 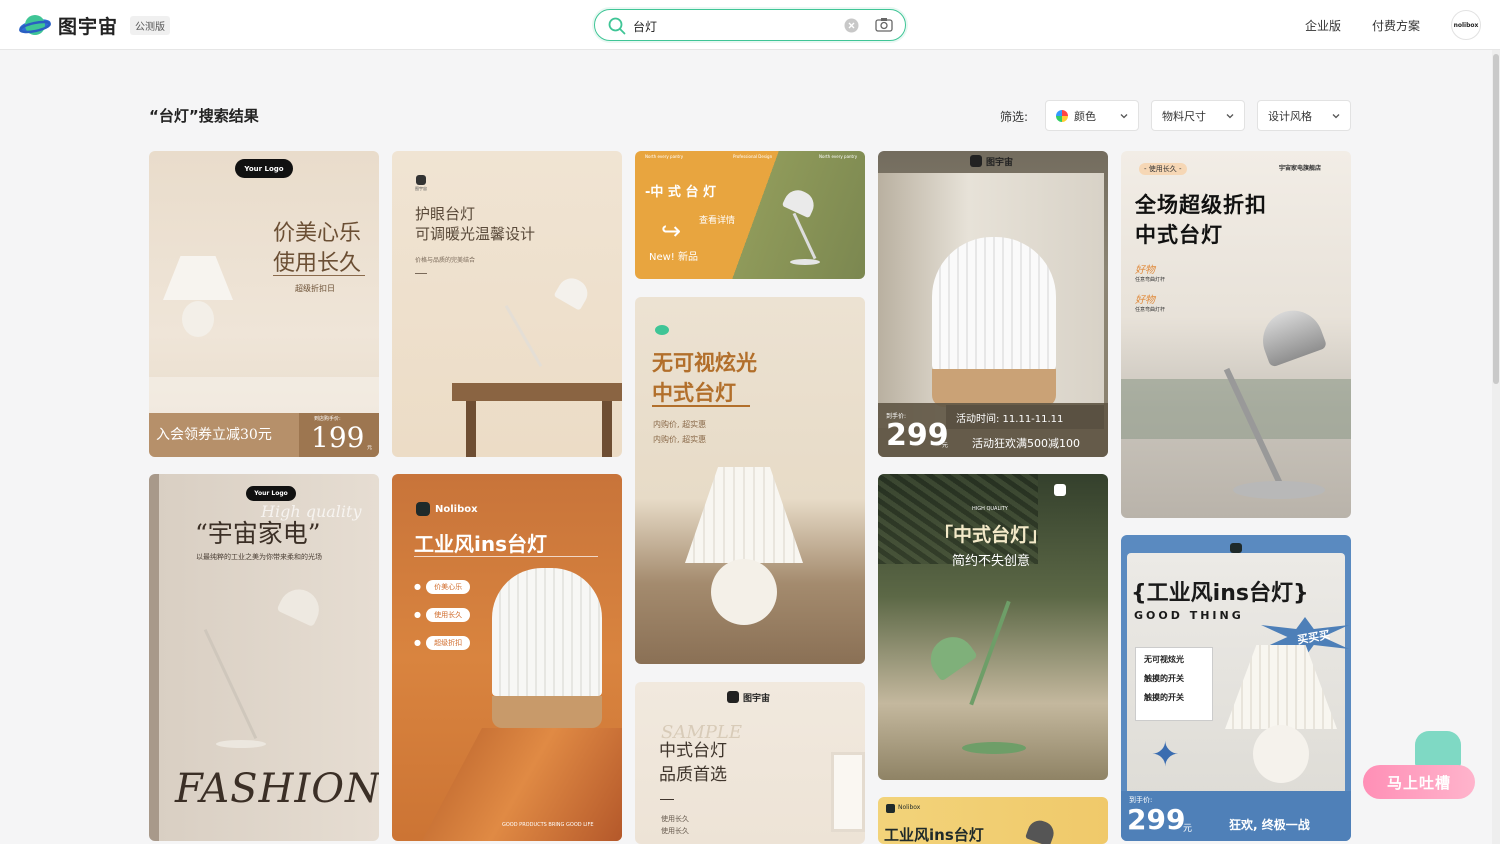 What do you see at coordinates (507, 304) in the screenshot?
I see `template-card: 图宇宙 护眼台灯 可调暖光温馨设计 价格与品质的完美结合` at bounding box center [507, 304].